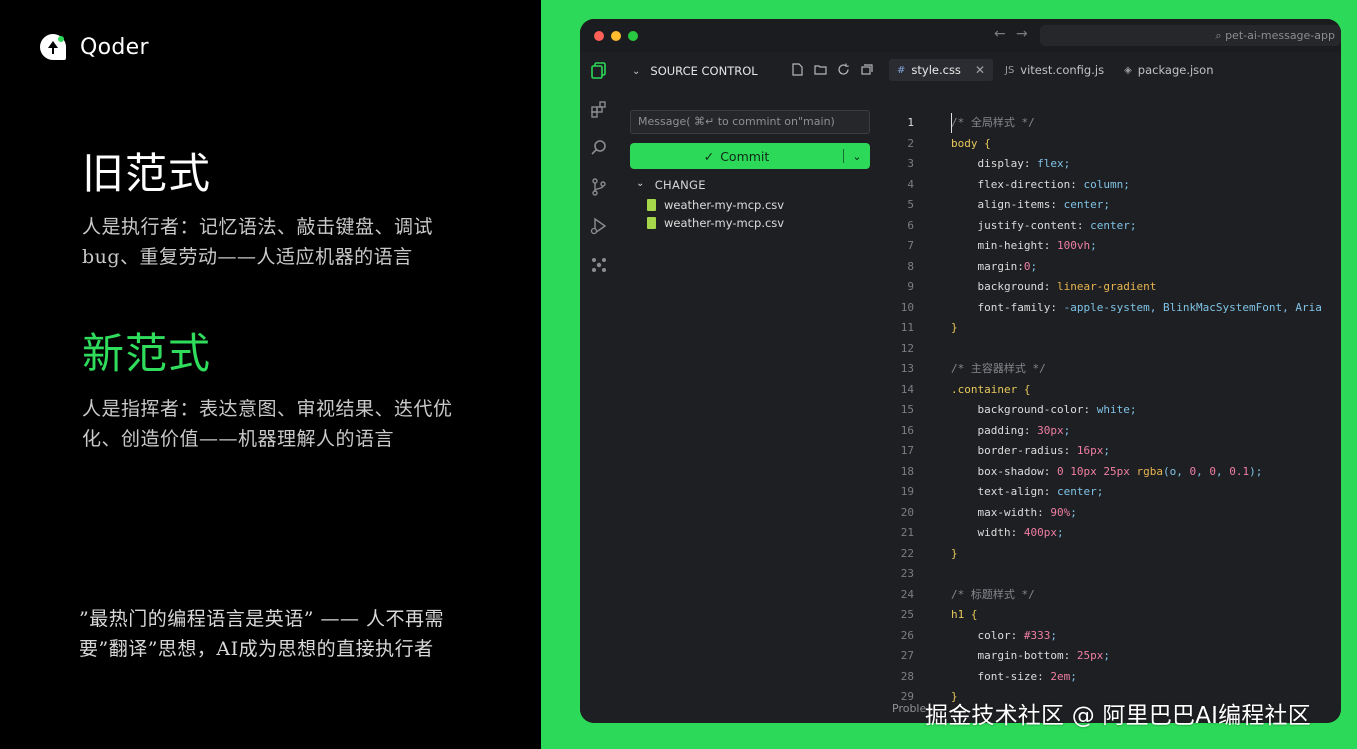 The width and height of the screenshot is (1357, 749). I want to click on code-text: max-width: 90%;, so click(1027, 512).